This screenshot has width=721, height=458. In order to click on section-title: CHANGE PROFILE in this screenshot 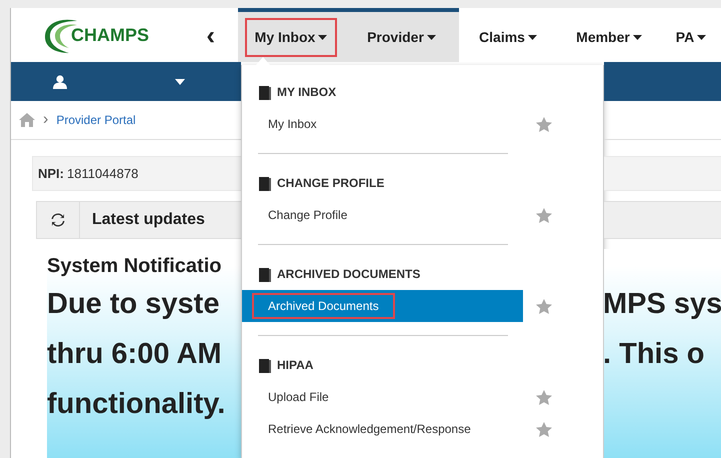, I will do `click(330, 183)`.